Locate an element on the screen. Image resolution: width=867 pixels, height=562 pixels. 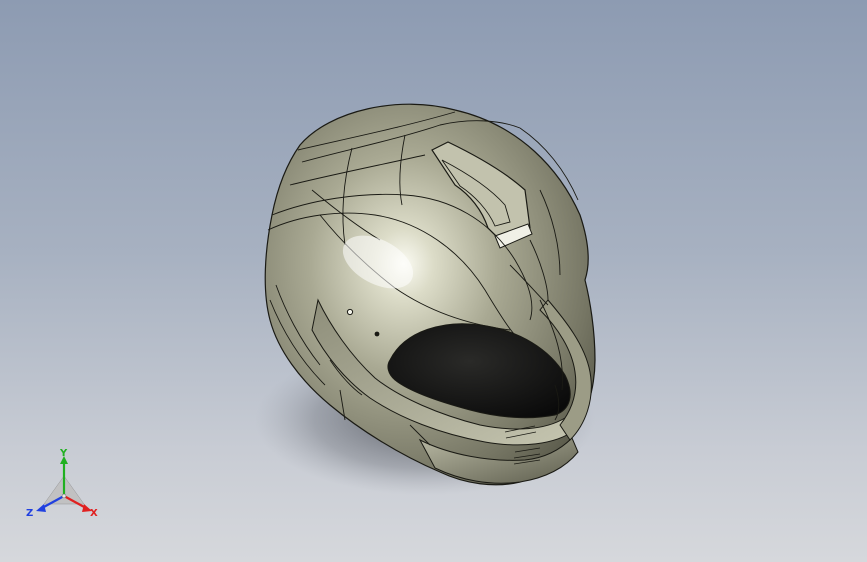
orientation-triad: Y X Z is located at coordinates (64, 486).